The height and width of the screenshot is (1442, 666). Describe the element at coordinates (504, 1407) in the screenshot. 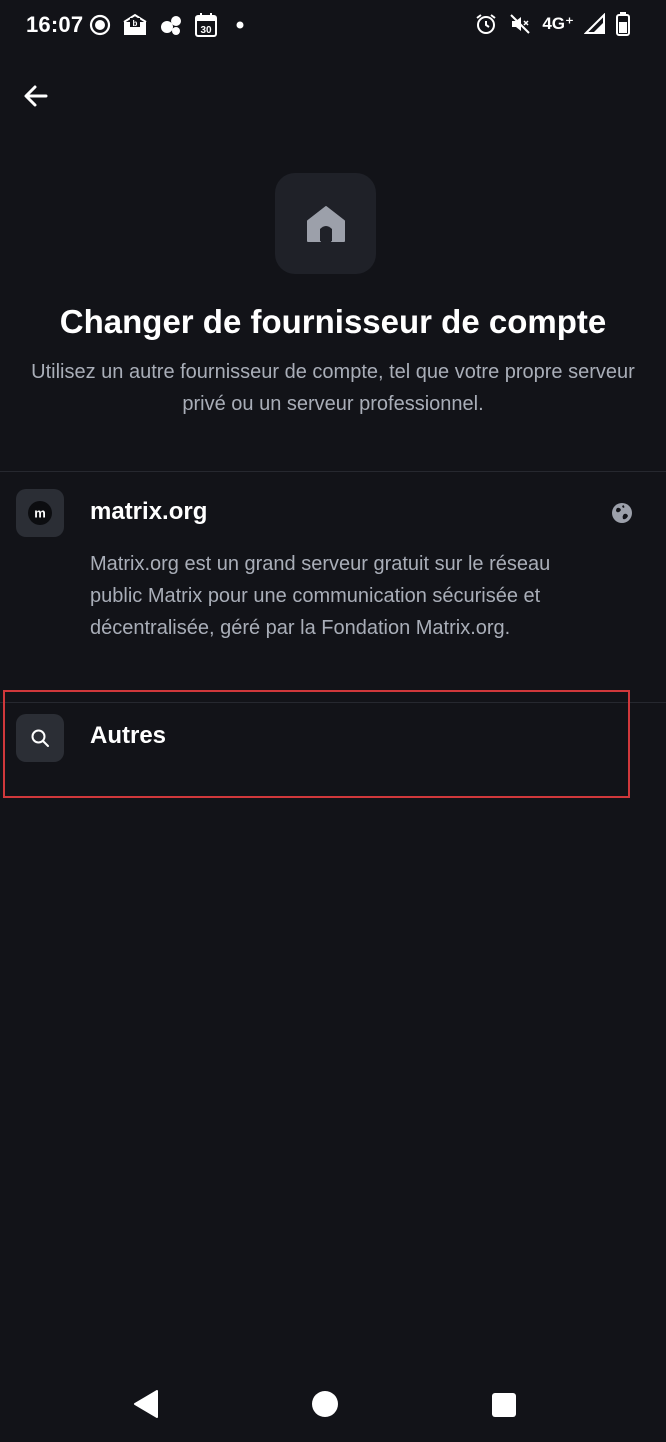

I see `nav-recents-icon` at that location.